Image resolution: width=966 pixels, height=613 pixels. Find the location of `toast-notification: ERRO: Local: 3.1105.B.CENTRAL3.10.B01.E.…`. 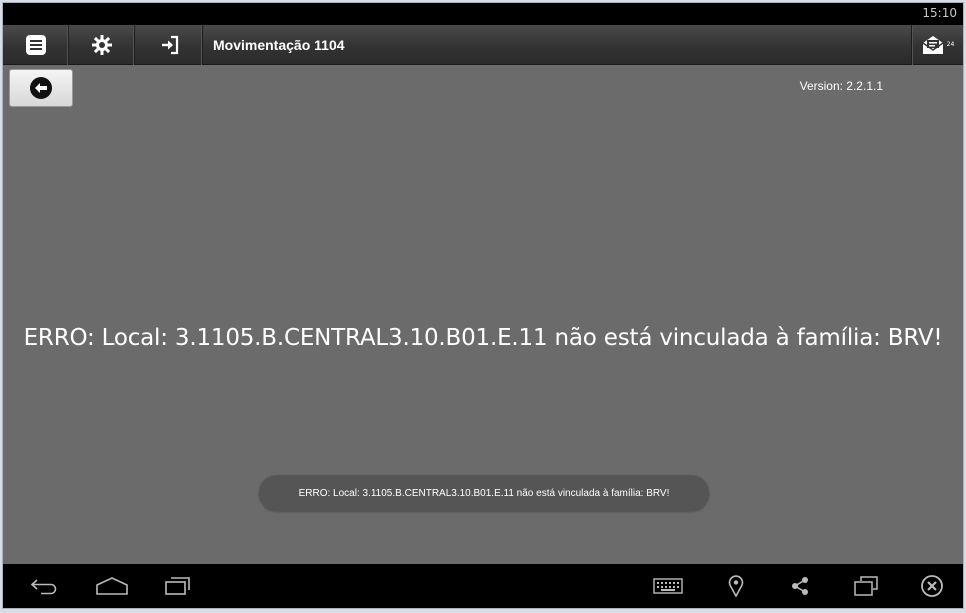

toast-notification: ERRO: Local: 3.1105.B.CENTRAL3.10.B01.E.… is located at coordinates (484, 493).